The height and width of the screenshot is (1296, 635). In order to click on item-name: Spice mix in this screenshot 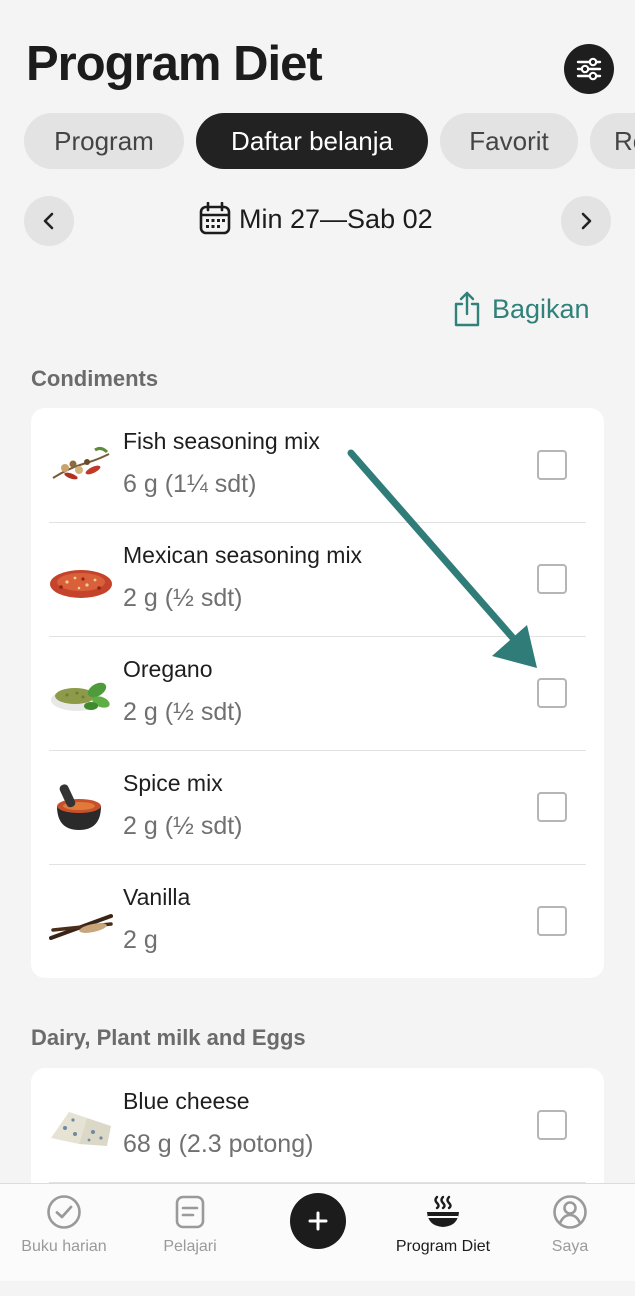, I will do `click(173, 783)`.